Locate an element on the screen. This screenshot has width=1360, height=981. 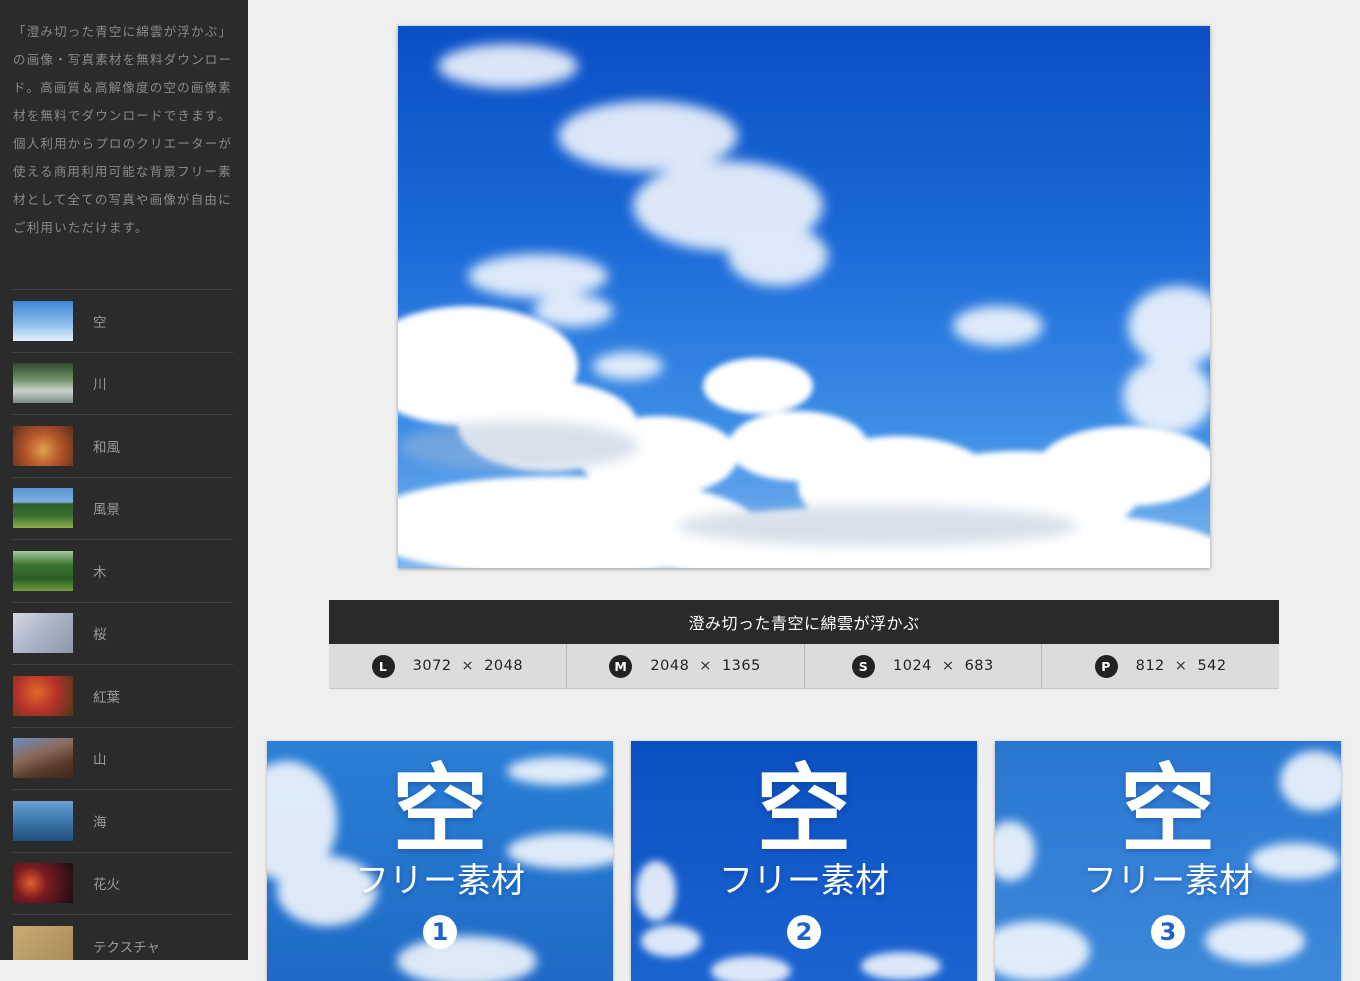
category-label: 和風 is located at coordinates (106, 447).